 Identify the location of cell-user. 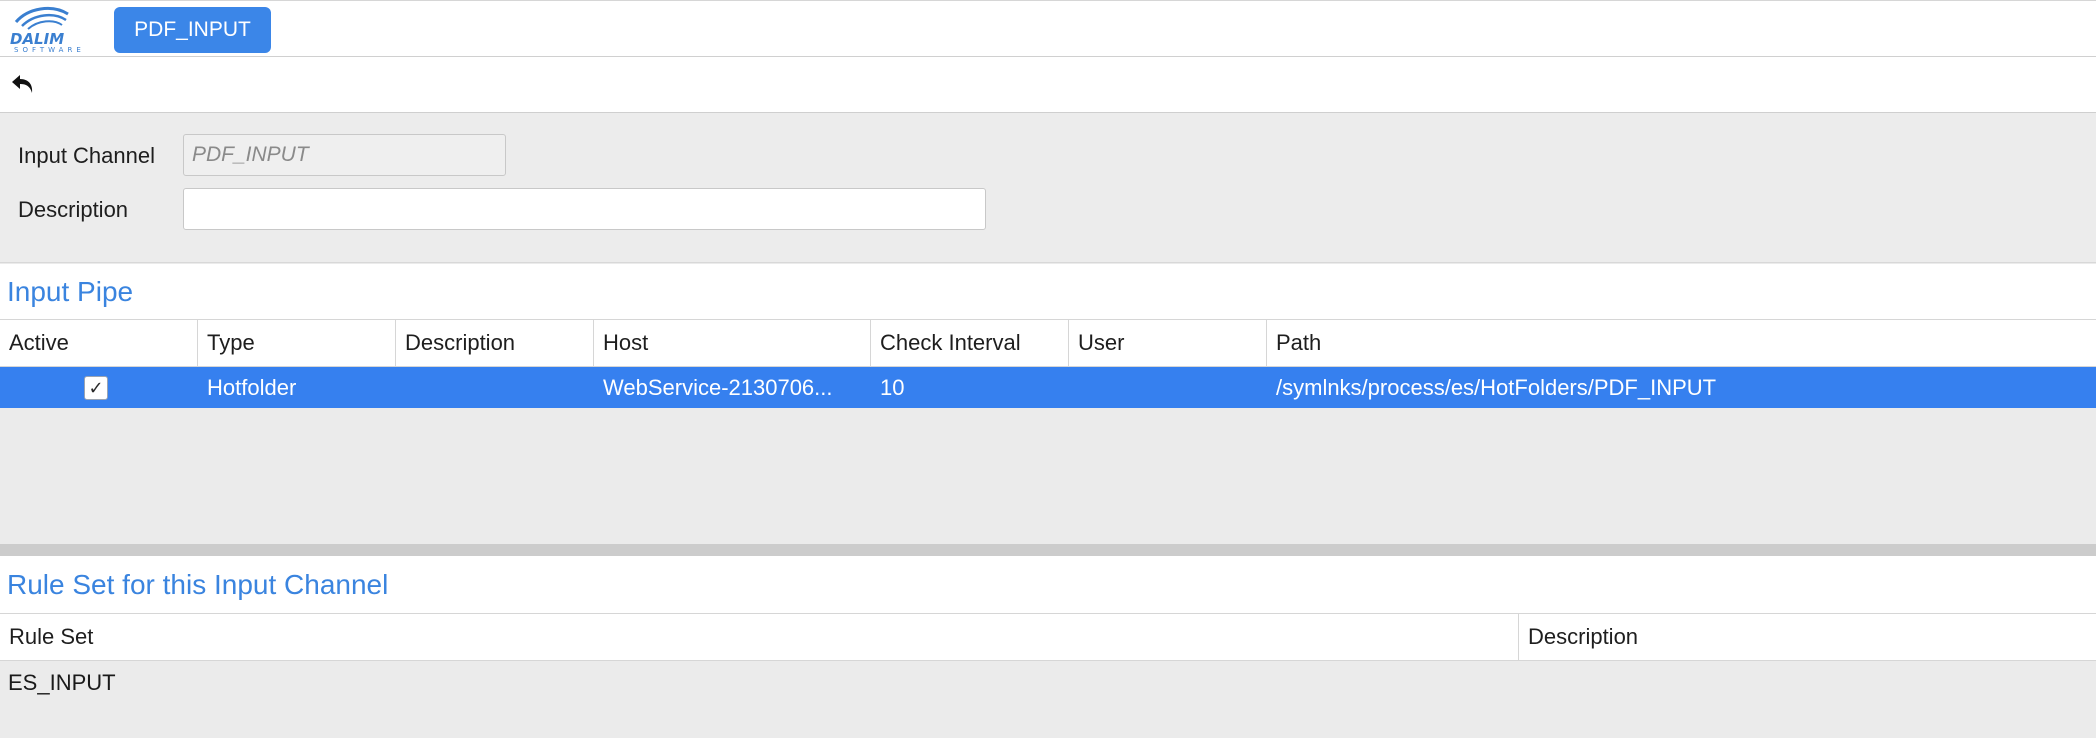
(1168, 387).